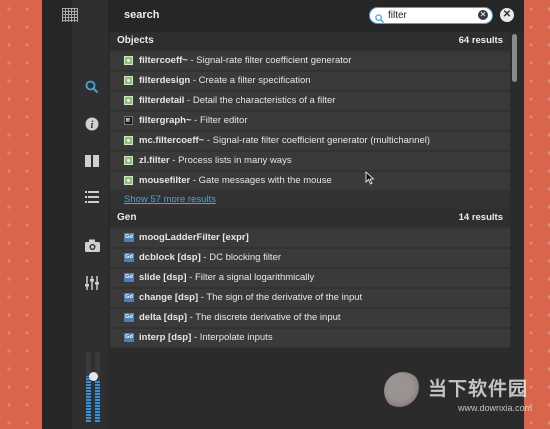 Image resolution: width=550 pixels, height=429 pixels. Describe the element at coordinates (172, 140) in the screenshot. I see `result-name: mc.filtercoeff~` at that location.